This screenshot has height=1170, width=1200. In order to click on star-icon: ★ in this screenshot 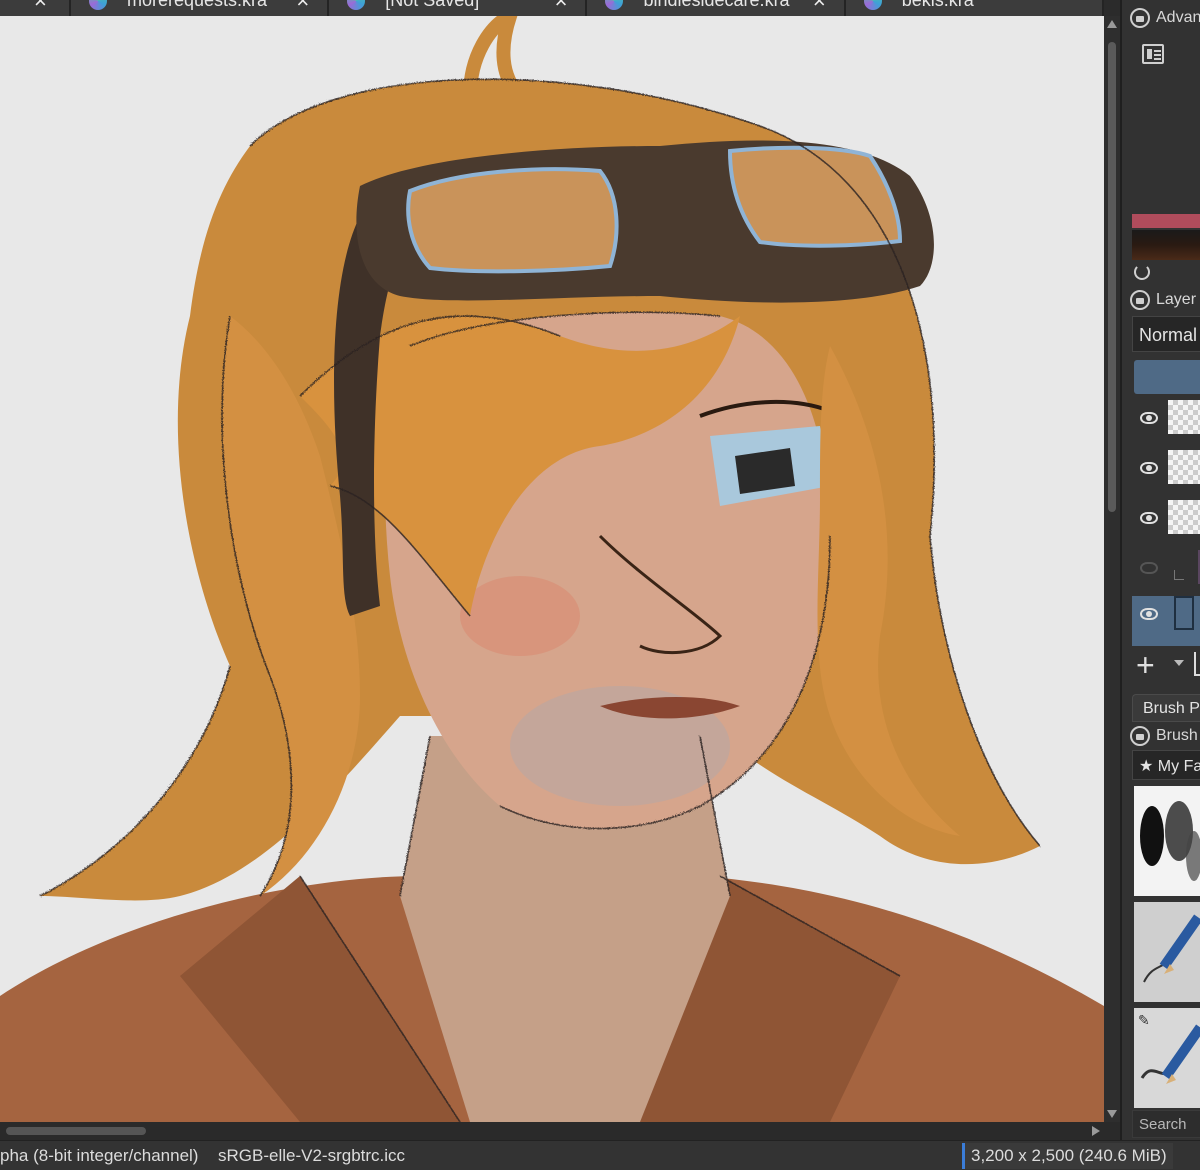, I will do `click(1146, 766)`.